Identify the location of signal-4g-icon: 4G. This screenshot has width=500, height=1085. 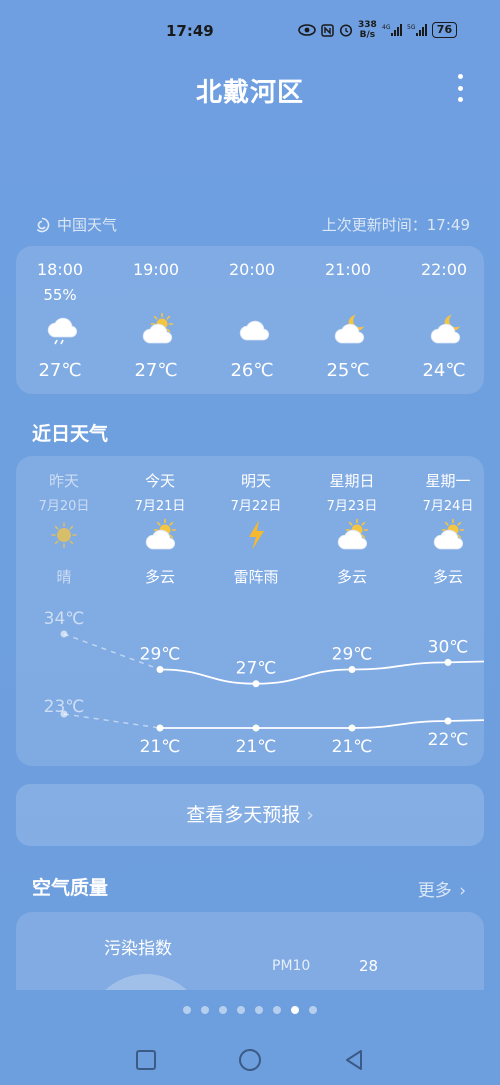
(392, 30).